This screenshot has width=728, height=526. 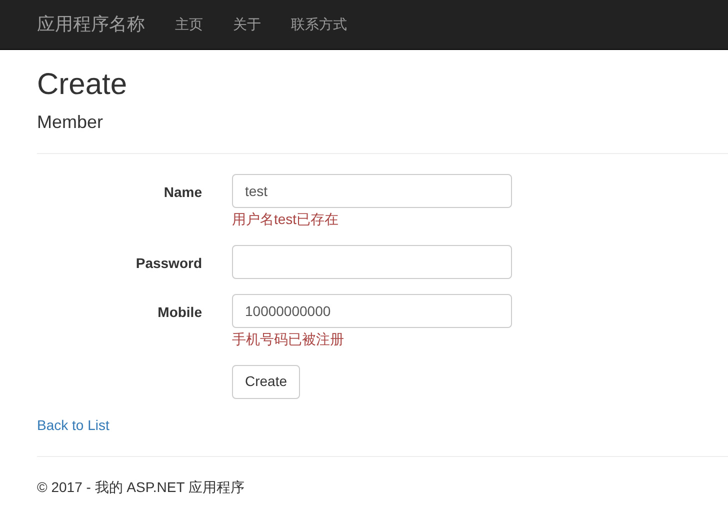 I want to click on page-title: Create, so click(x=82, y=84).